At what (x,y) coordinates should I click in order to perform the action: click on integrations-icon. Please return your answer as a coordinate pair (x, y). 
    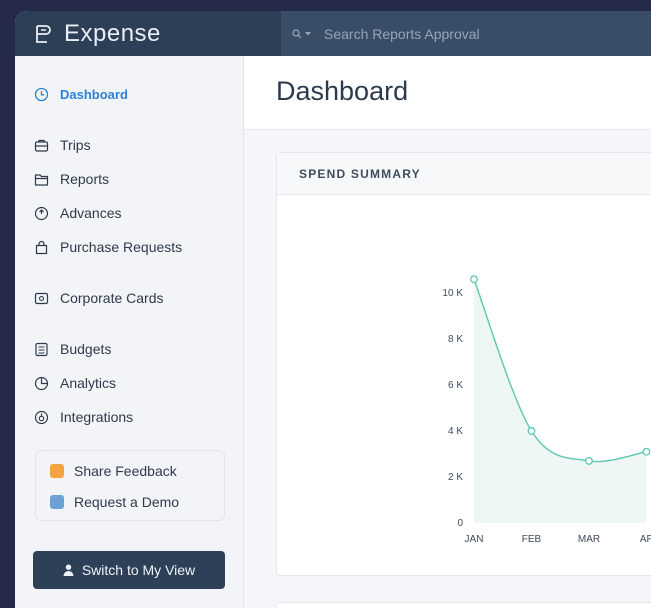
    Looking at the image, I should click on (41, 417).